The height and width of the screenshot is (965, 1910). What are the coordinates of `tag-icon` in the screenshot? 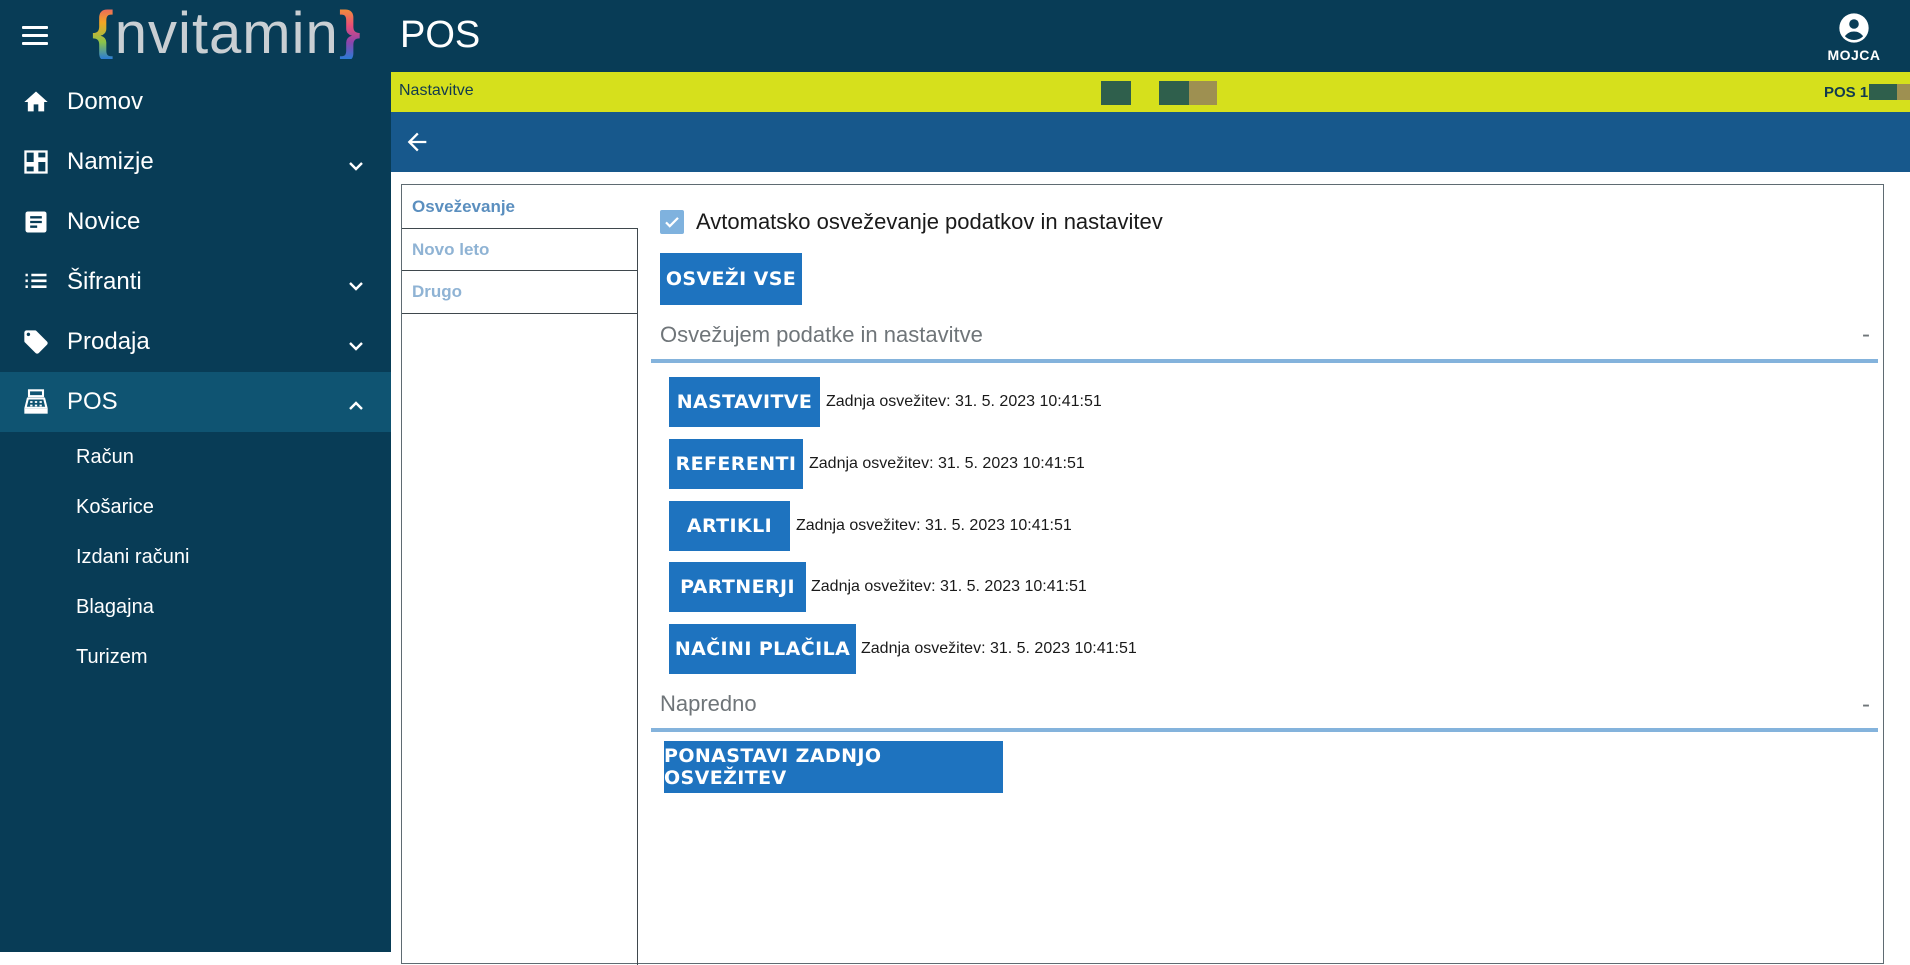 It's located at (36, 342).